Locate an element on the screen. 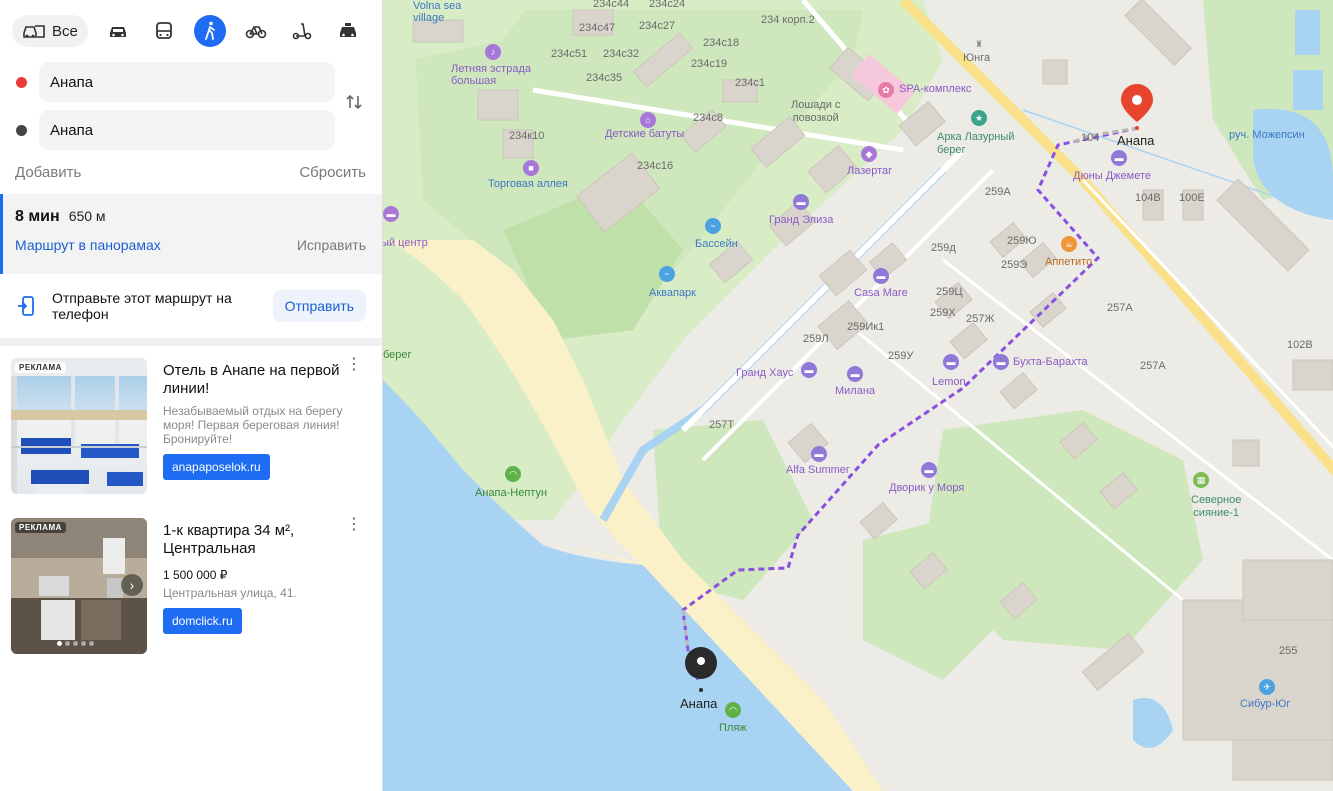 Image resolution: width=1333 pixels, height=791 pixels. panorama-link: Маршрут в панорамах is located at coordinates (88, 245).